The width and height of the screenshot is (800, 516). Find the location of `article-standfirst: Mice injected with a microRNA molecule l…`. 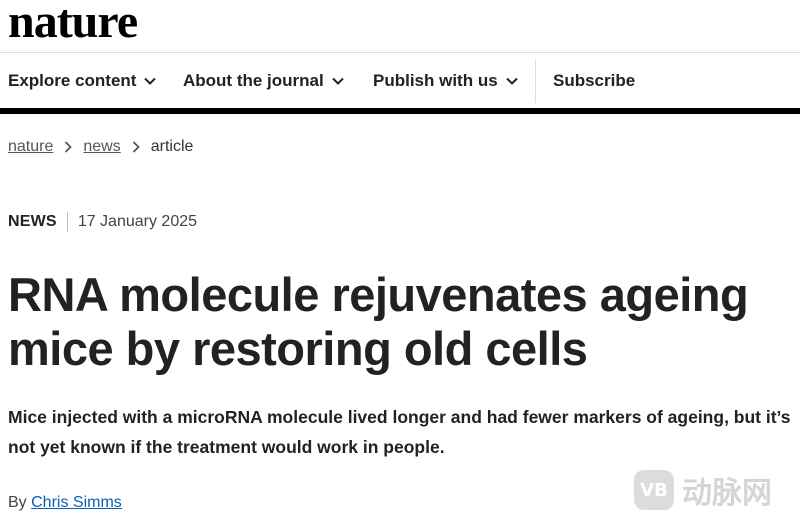

article-standfirst: Mice injected with a microRNA molecule l… is located at coordinates (399, 432).